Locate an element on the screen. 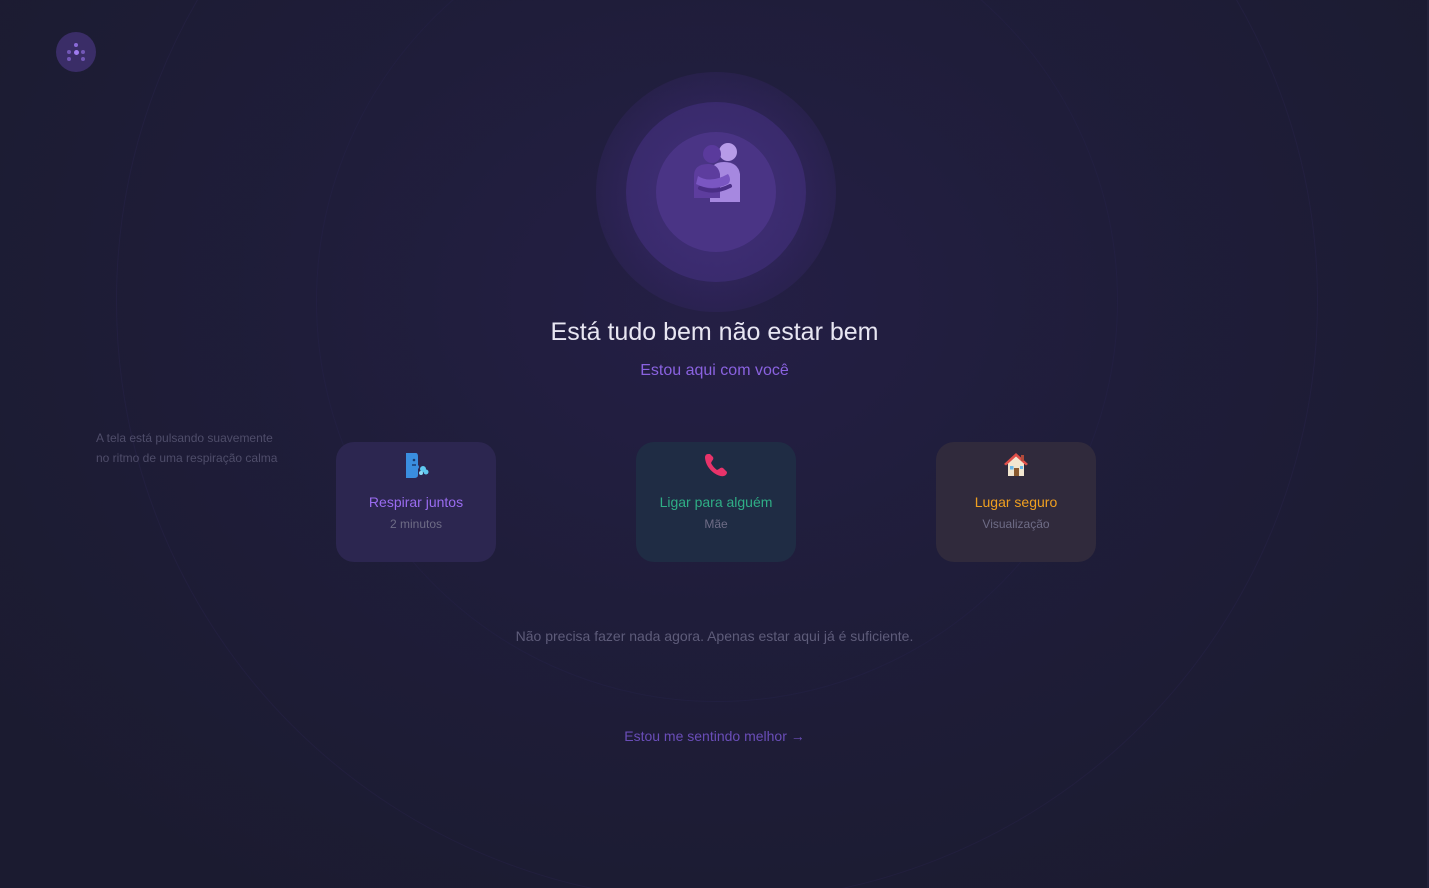 The height and width of the screenshot is (888, 1429). call-someone-card: Ligar para alguém Mãe is located at coordinates (716, 502).